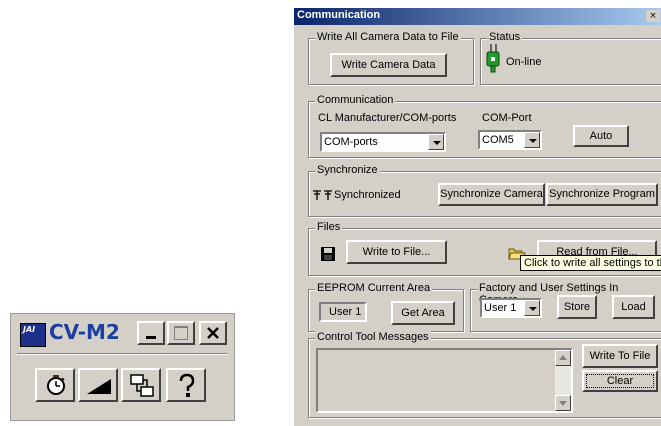 The image size is (661, 426). What do you see at coordinates (620, 356) in the screenshot?
I see `write-to-file-messages-button: Write To File` at bounding box center [620, 356].